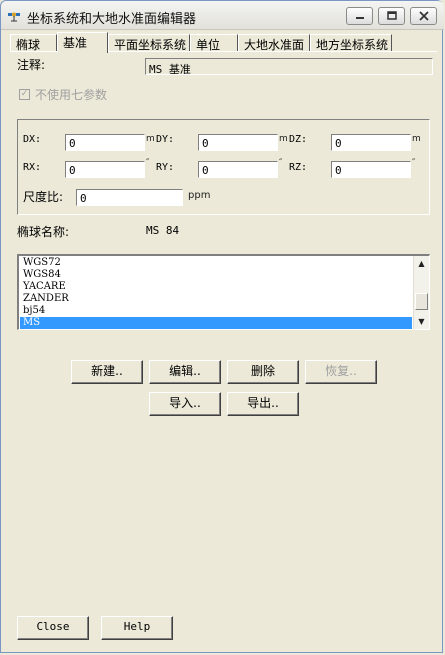 The width and height of the screenshot is (445, 655). Describe the element at coordinates (105, 169) in the screenshot. I see `rx-field: 0` at that location.